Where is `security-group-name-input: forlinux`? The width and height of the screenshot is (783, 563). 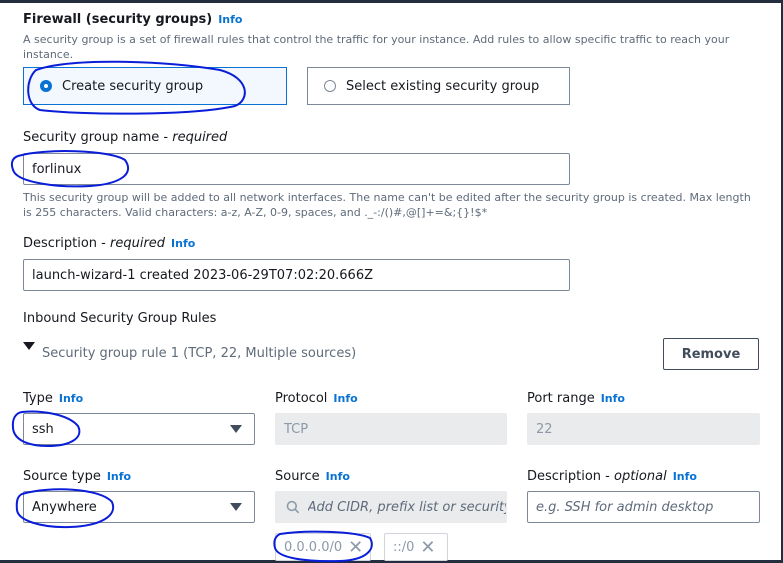 security-group-name-input: forlinux is located at coordinates (296, 169).